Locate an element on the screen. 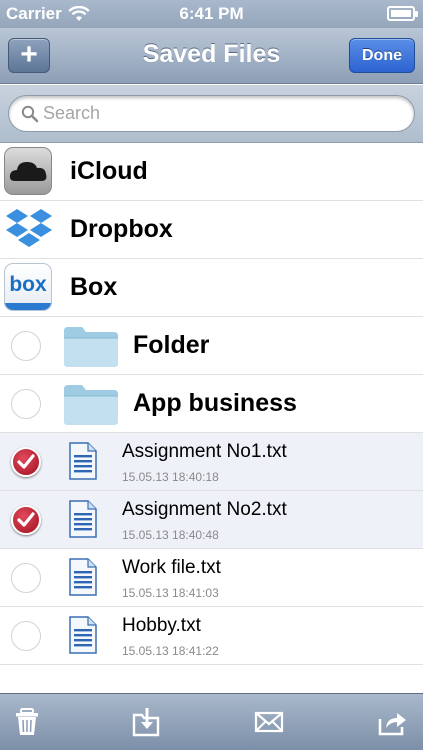 This screenshot has width=423, height=750. done-button: Done is located at coordinates (382, 55).